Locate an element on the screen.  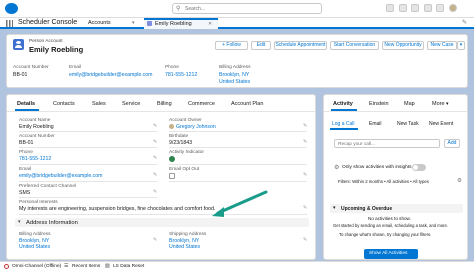
help-icon is located at coordinates (415, 8).